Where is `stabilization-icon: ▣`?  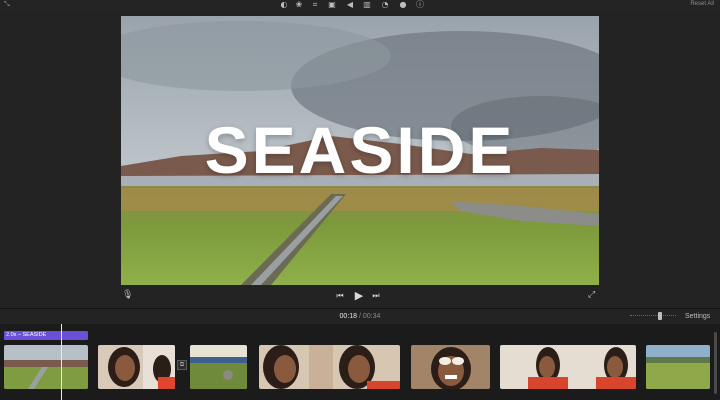 stabilization-icon: ▣ is located at coordinates (332, 5).